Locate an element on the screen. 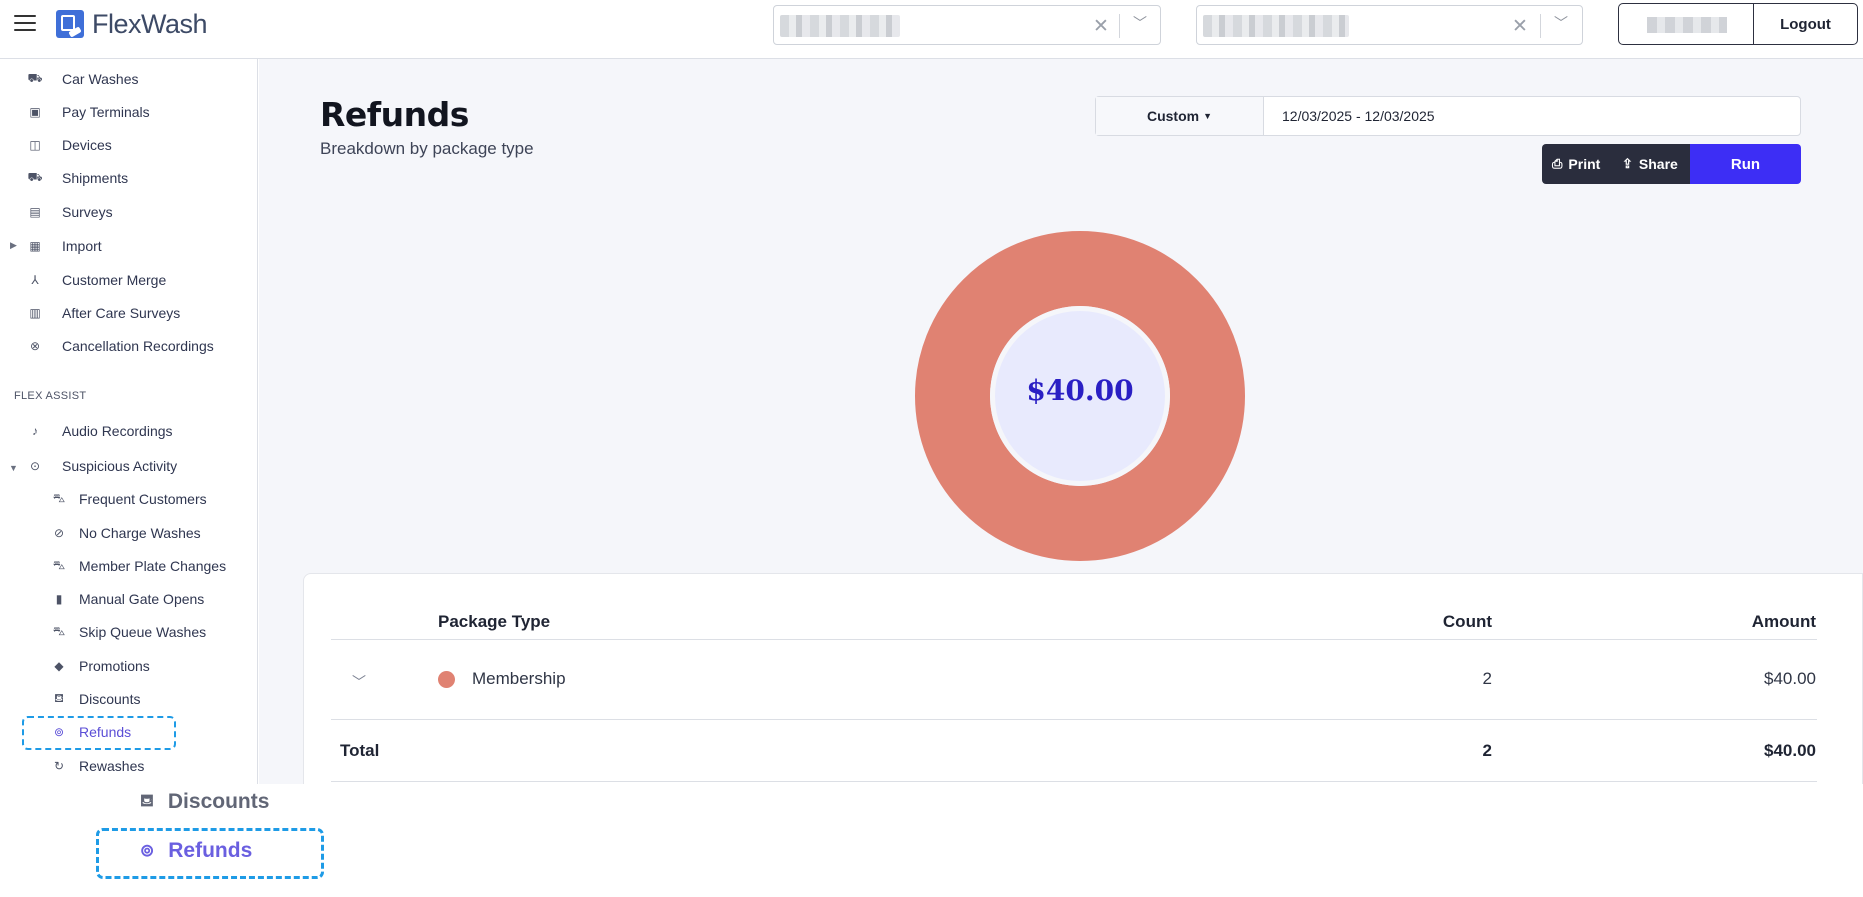 This screenshot has width=1863, height=897. sidebar-item-discounts: ⛾ Discounts is located at coordinates (95, 699).